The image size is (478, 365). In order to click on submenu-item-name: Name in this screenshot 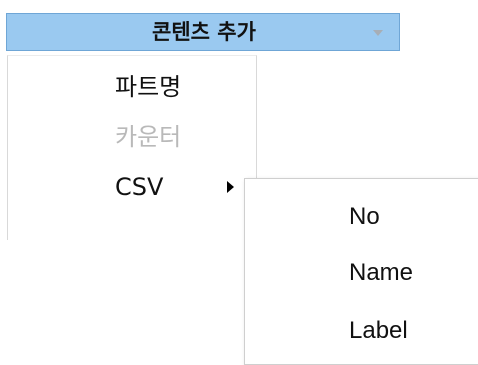, I will do `click(361, 273)`.